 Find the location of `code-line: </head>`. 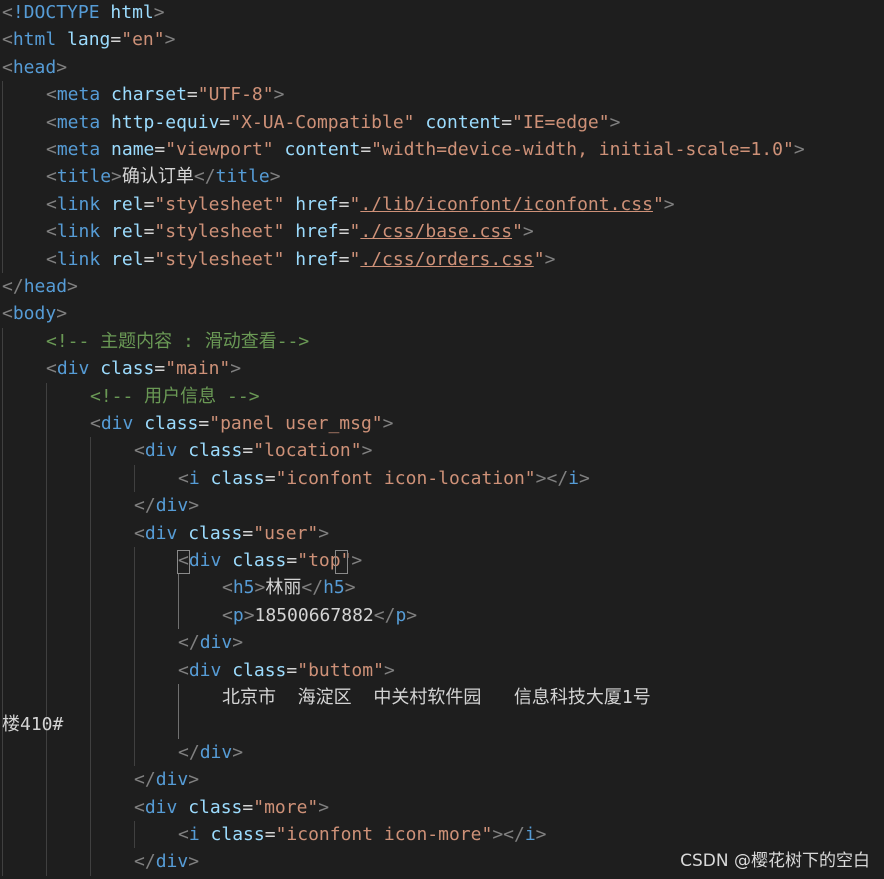

code-line: </head> is located at coordinates (40, 286).